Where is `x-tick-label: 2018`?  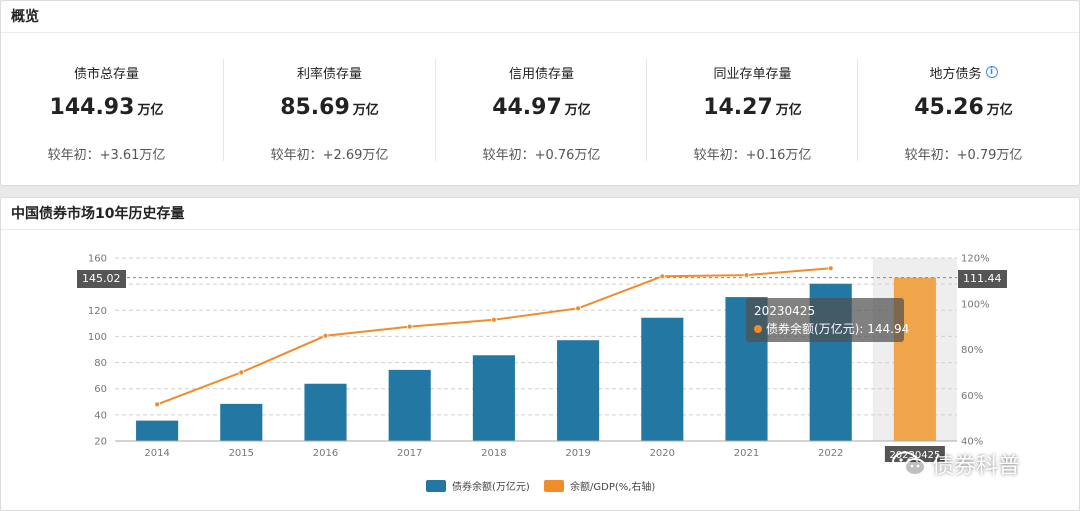
x-tick-label: 2018 is located at coordinates (493, 453).